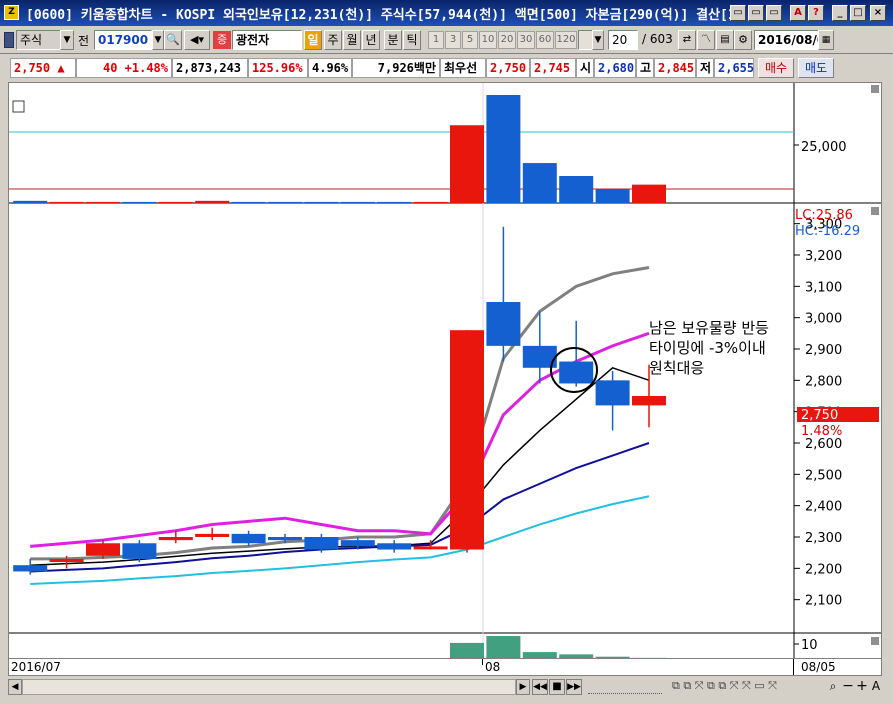 The width and height of the screenshot is (893, 704). Describe the element at coordinates (747, 687) in the screenshot. I see `drawing-tools-icon: ⧉ ⧉ ⤧ ⧉ ⧉ ⤧ ⤧ ▭ ⤧` at that location.